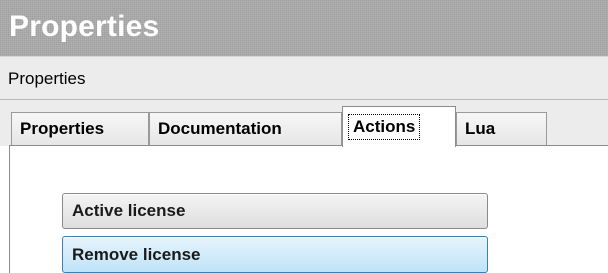 The width and height of the screenshot is (608, 273). I want to click on tab-actions: Actions, so click(399, 126).